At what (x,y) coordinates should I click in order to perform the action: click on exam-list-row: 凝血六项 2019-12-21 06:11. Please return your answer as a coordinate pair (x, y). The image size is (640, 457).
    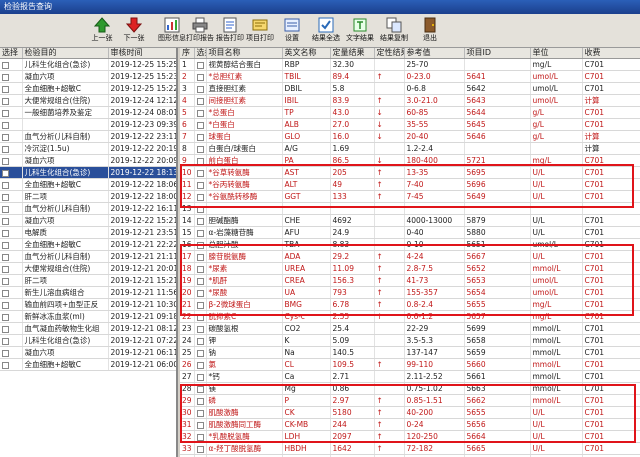
    Looking at the image, I should click on (88, 352).